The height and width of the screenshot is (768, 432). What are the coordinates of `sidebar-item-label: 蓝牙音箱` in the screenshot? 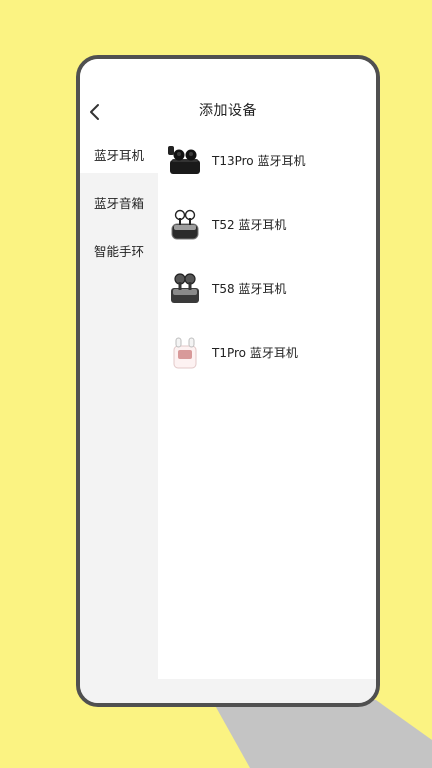 It's located at (119, 203).